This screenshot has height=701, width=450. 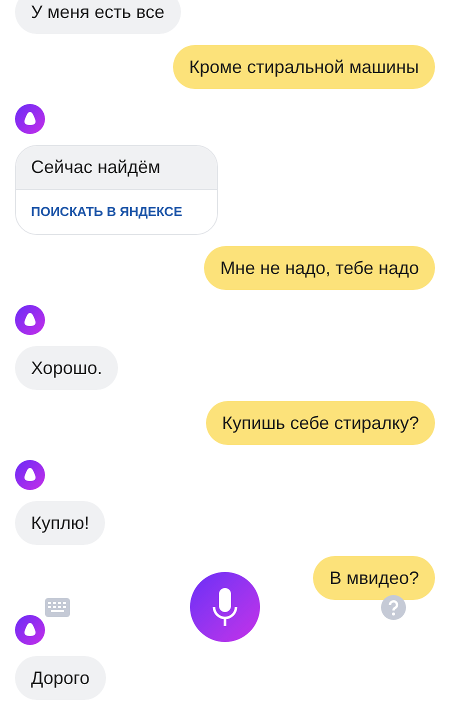 What do you see at coordinates (225, 607) in the screenshot?
I see `microphone-icon` at bounding box center [225, 607].